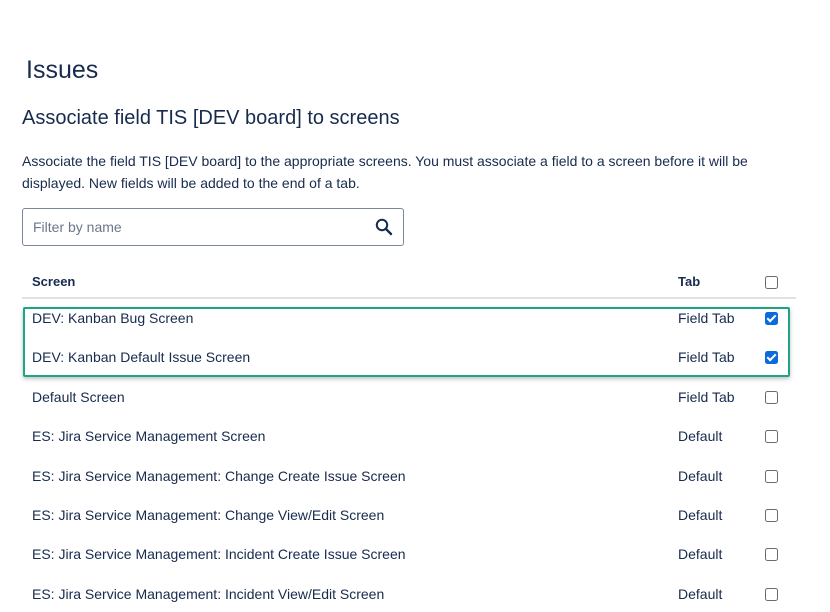 The image size is (830, 612). What do you see at coordinates (409, 280) in the screenshot?
I see `table-header: Screen Tab` at bounding box center [409, 280].